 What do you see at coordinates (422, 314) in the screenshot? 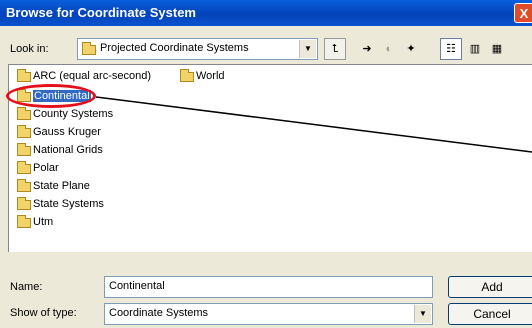
I see `chevron-down-icon: ▼` at bounding box center [422, 314].